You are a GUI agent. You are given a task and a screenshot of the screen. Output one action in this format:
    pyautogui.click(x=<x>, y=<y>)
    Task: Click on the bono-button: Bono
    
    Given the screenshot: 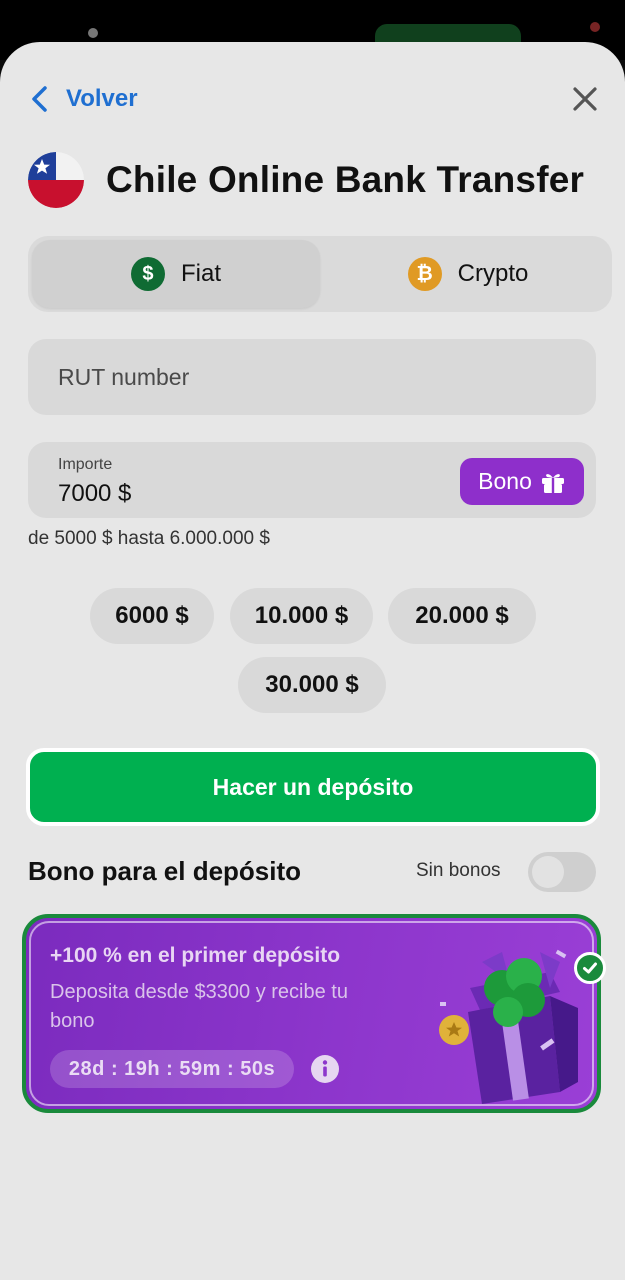 What is the action you would take?
    pyautogui.click(x=522, y=481)
    